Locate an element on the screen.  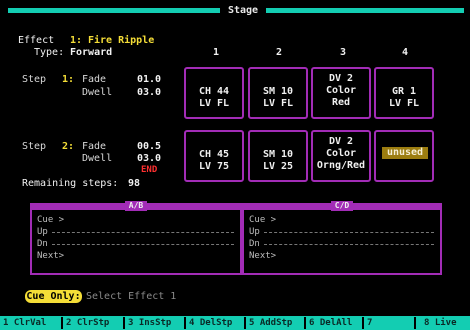
column-header-2: 2 is located at coordinates (279, 52).